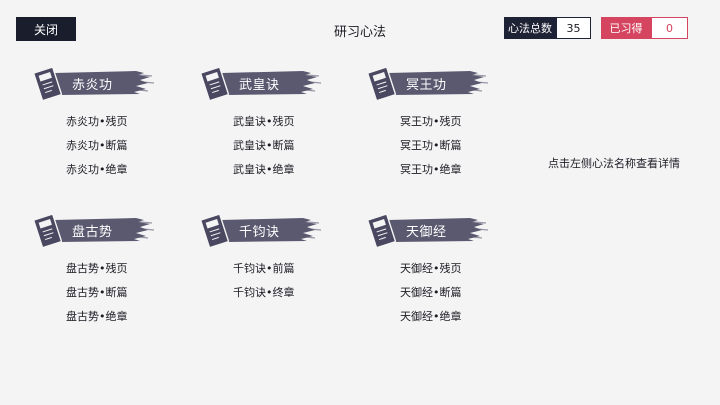 This screenshot has height=405, width=720. I want to click on detail-hint: 点击左侧心法名称查看详情, so click(614, 163).